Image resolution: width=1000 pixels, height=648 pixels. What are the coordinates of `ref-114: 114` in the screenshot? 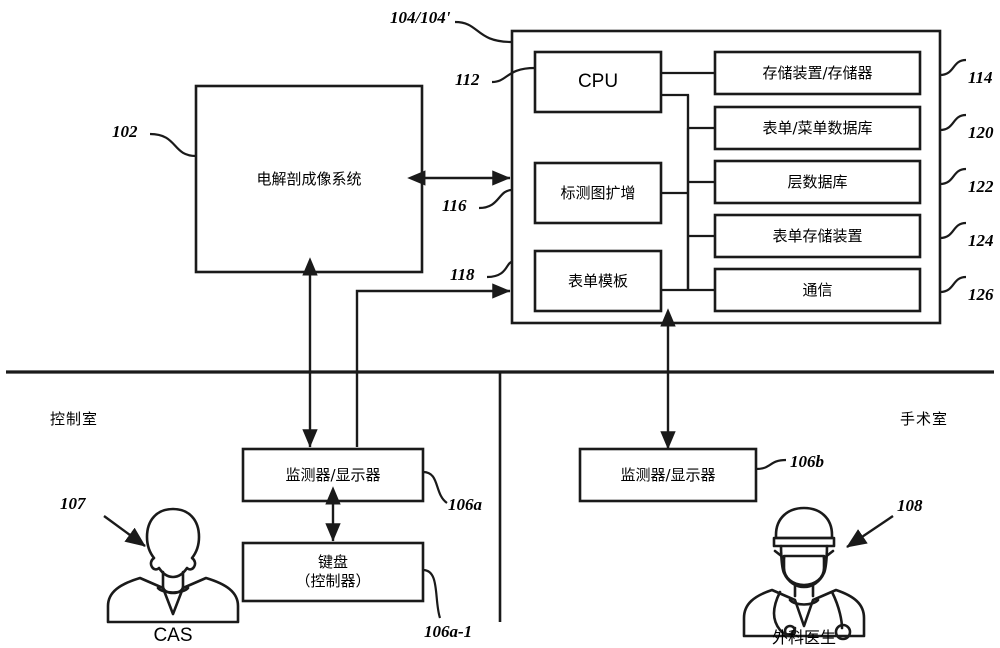 It's located at (980, 77).